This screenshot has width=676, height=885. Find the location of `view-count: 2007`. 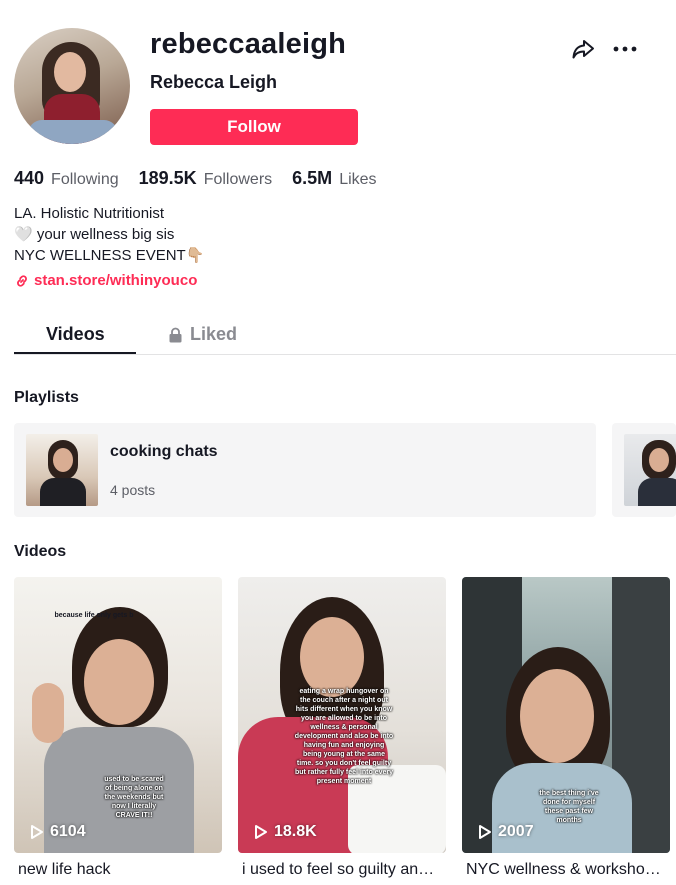

view-count: 2007 is located at coordinates (506, 832).